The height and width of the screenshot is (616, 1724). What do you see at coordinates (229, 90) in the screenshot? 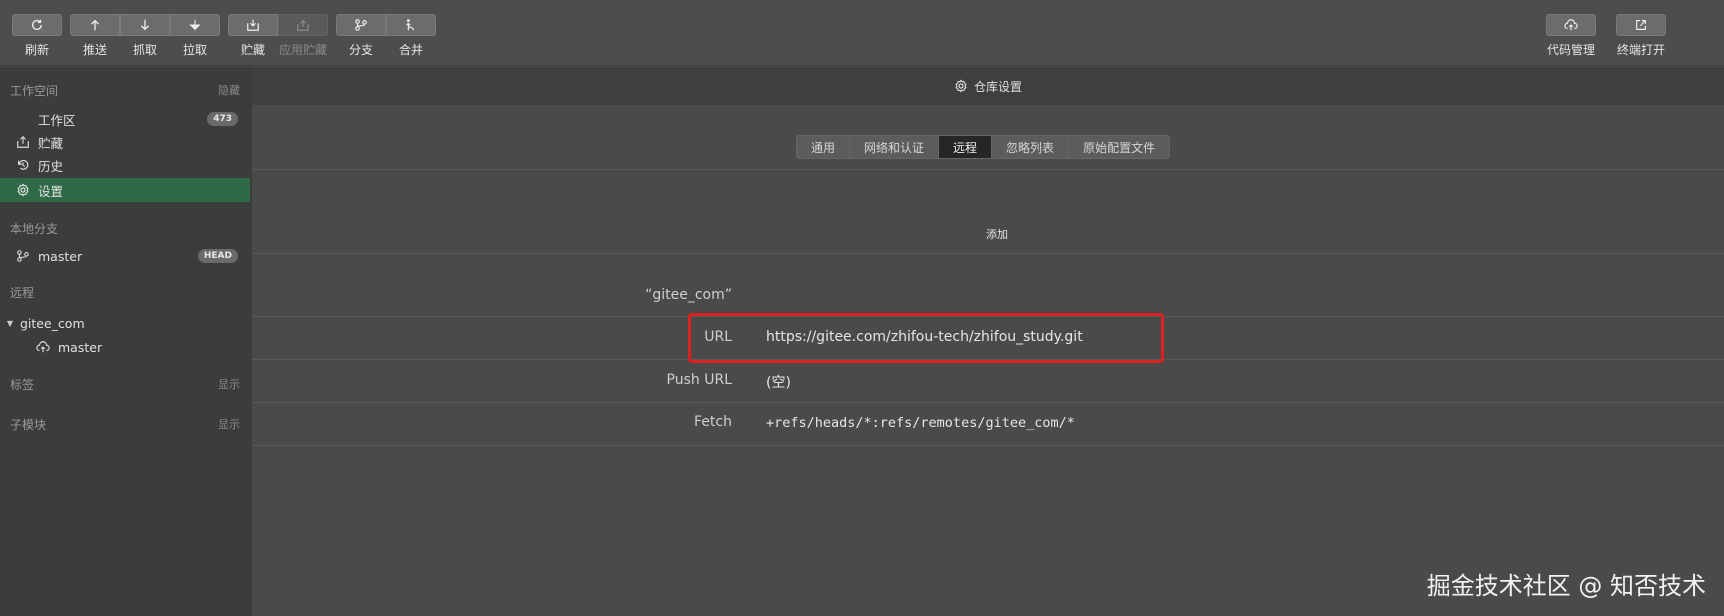
I see `workspace-hide-toggle: 隐藏` at bounding box center [229, 90].